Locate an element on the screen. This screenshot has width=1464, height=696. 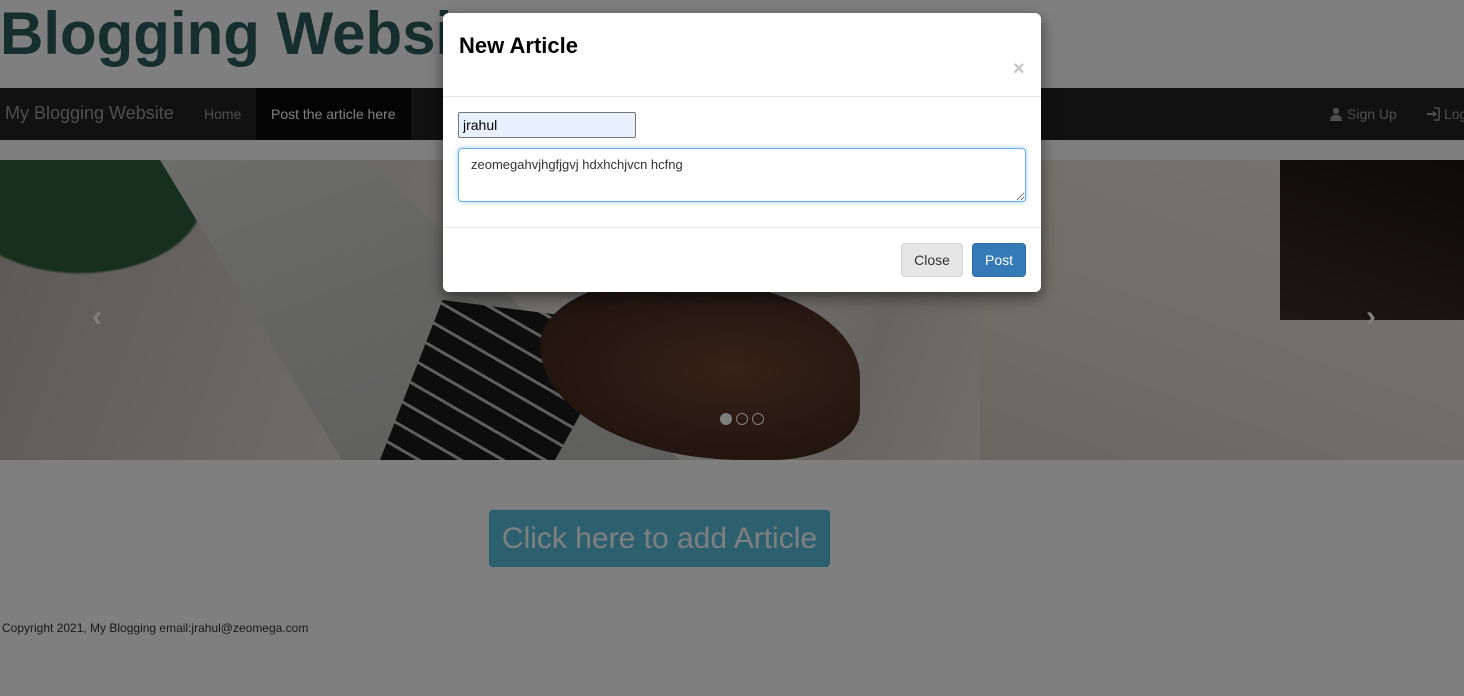
article-content-textarea: zeomegahvjhgfjgvj hdxhchjvcn hcfng is located at coordinates (742, 175).